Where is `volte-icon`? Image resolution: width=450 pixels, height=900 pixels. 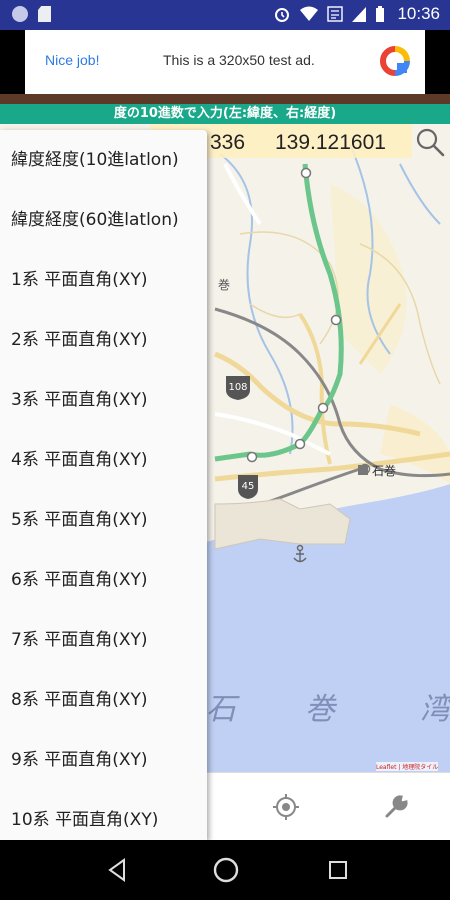
volte-icon is located at coordinates (335, 14).